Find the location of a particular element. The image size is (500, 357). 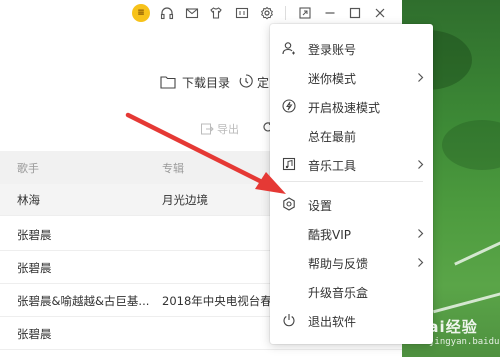

download-dir-button: 下载目录 is located at coordinates (195, 82).